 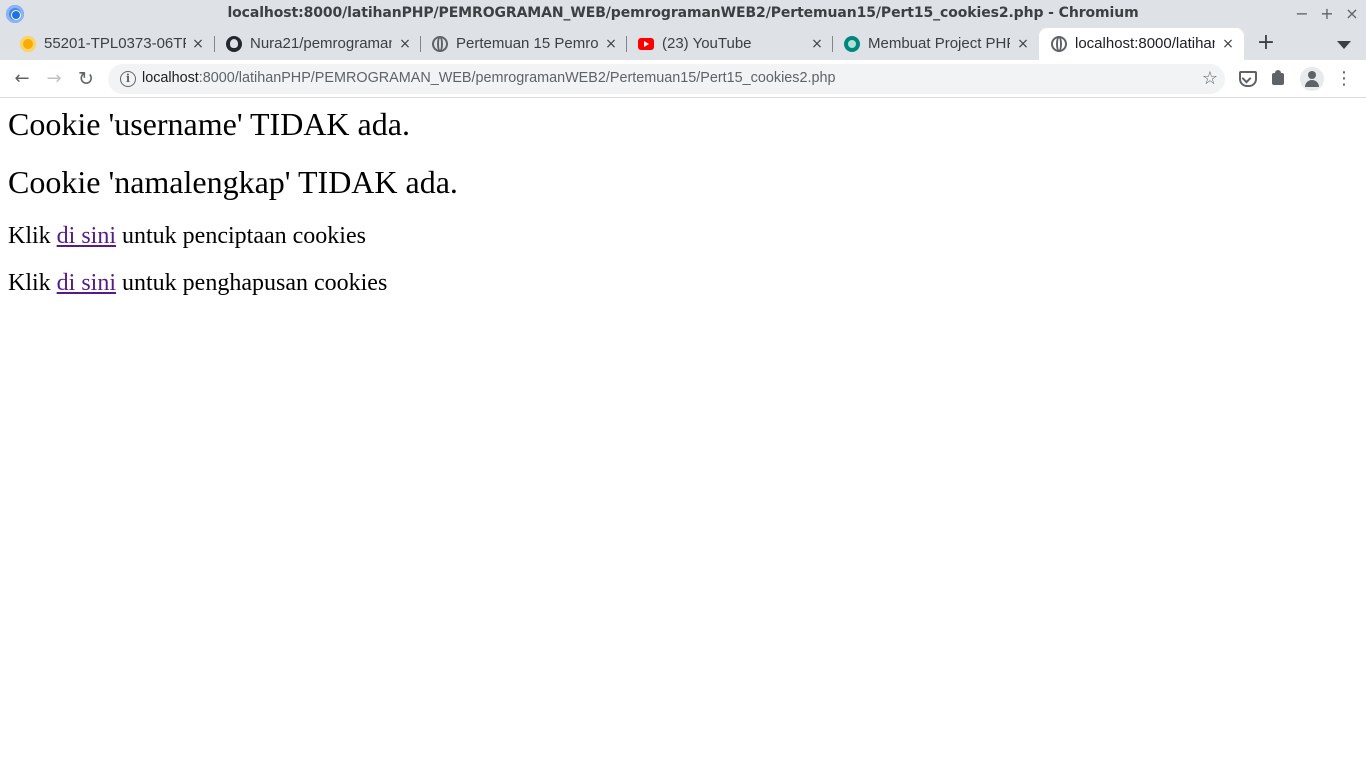 What do you see at coordinates (1266, 44) in the screenshot?
I see `new-tab-button: +` at bounding box center [1266, 44].